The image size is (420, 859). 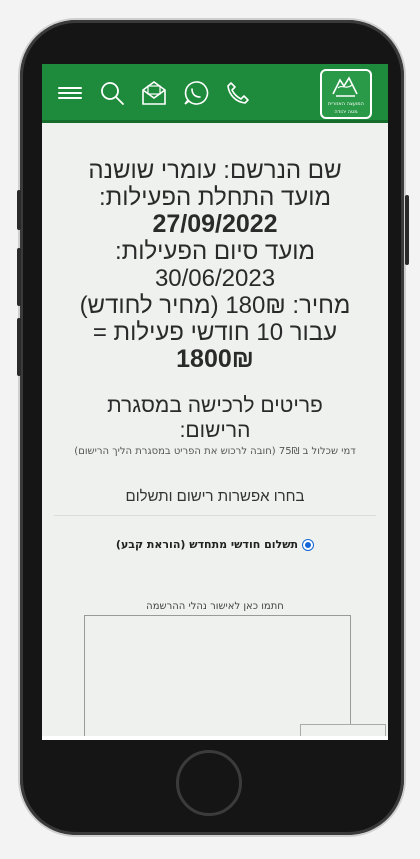 What do you see at coordinates (112, 93) in the screenshot?
I see `search-icon` at bounding box center [112, 93].